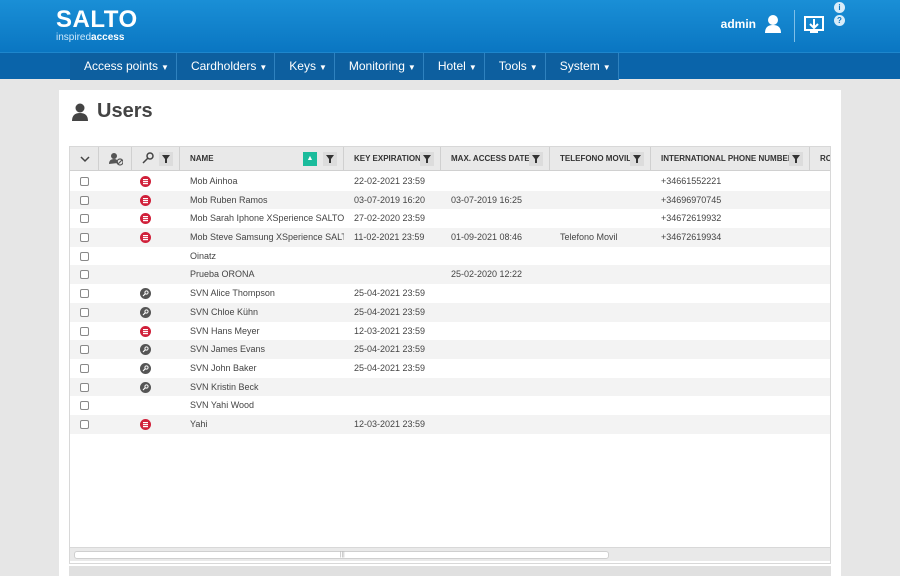 The width and height of the screenshot is (900, 576). I want to click on user-icon, so click(773, 24).